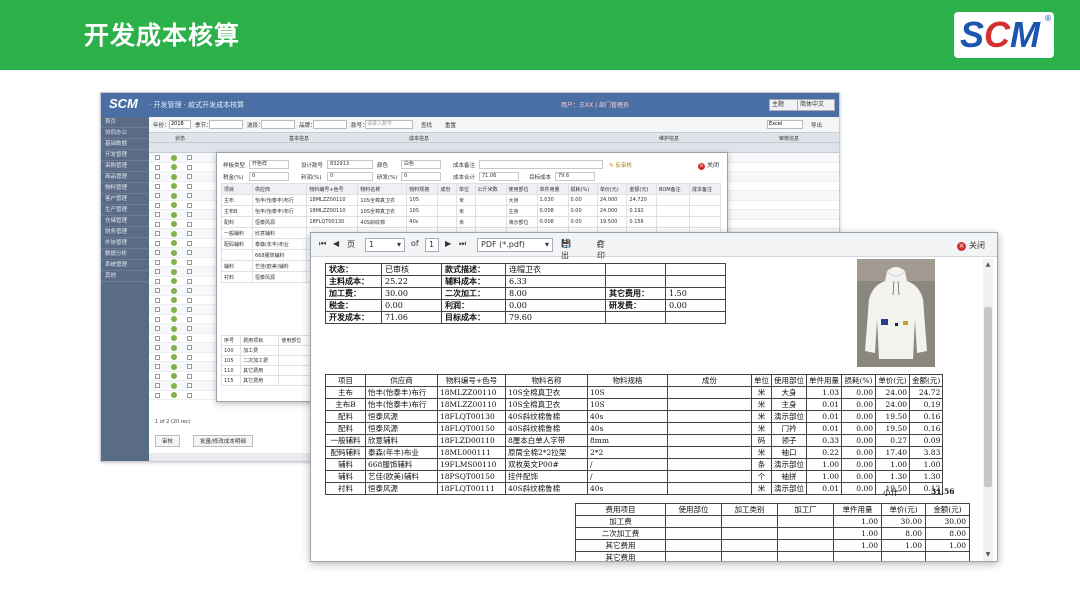 The width and height of the screenshot is (1080, 608). I want to click on sidebar-item: 采购管理, so click(125, 166).